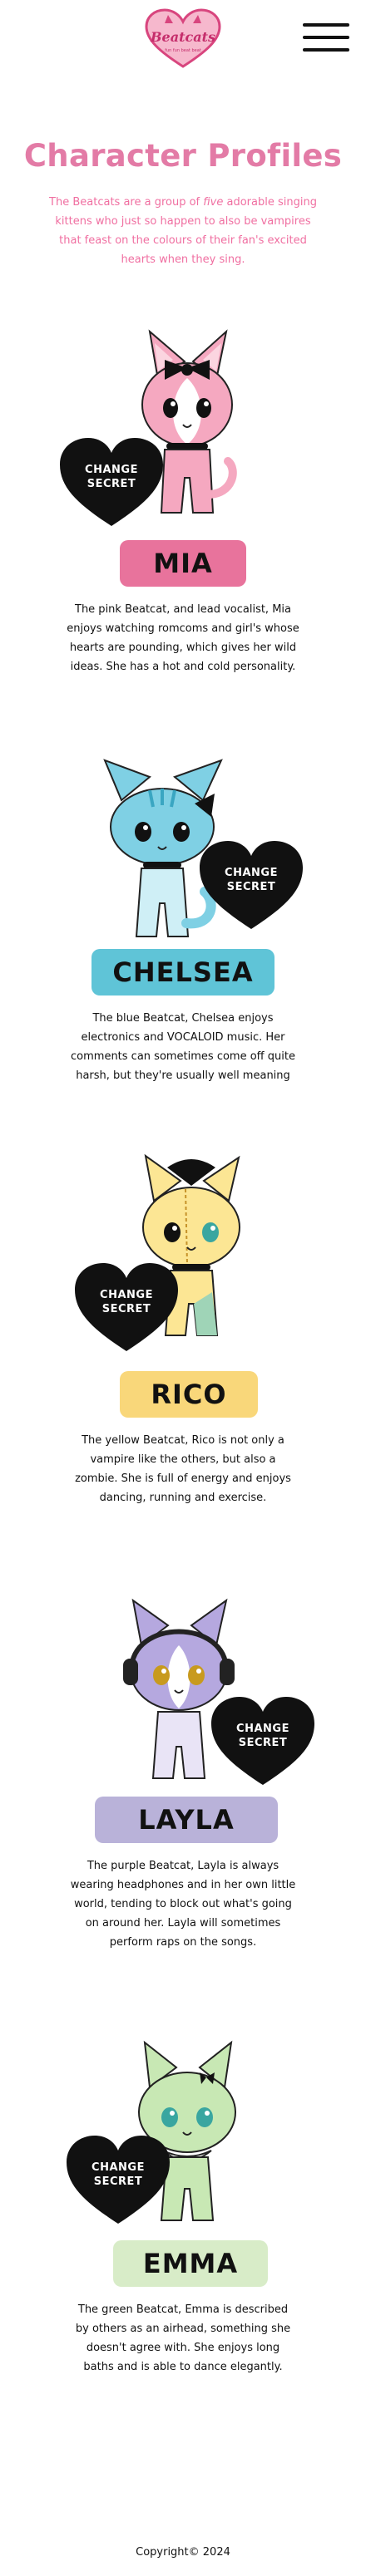  I want to click on character-name-mia: MIA, so click(183, 563).